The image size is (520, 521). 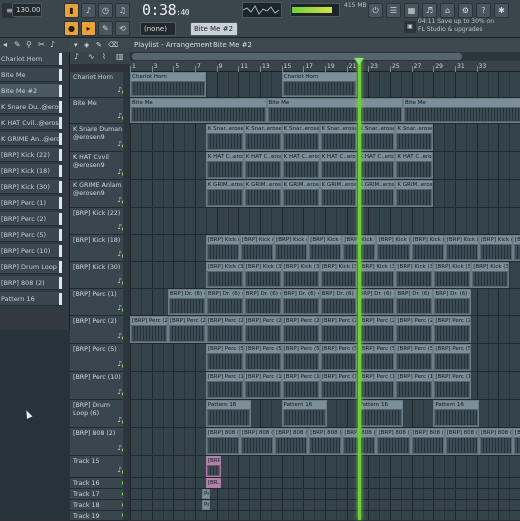 I want to click on picker-item: Pattern 16, so click(x=31, y=299).